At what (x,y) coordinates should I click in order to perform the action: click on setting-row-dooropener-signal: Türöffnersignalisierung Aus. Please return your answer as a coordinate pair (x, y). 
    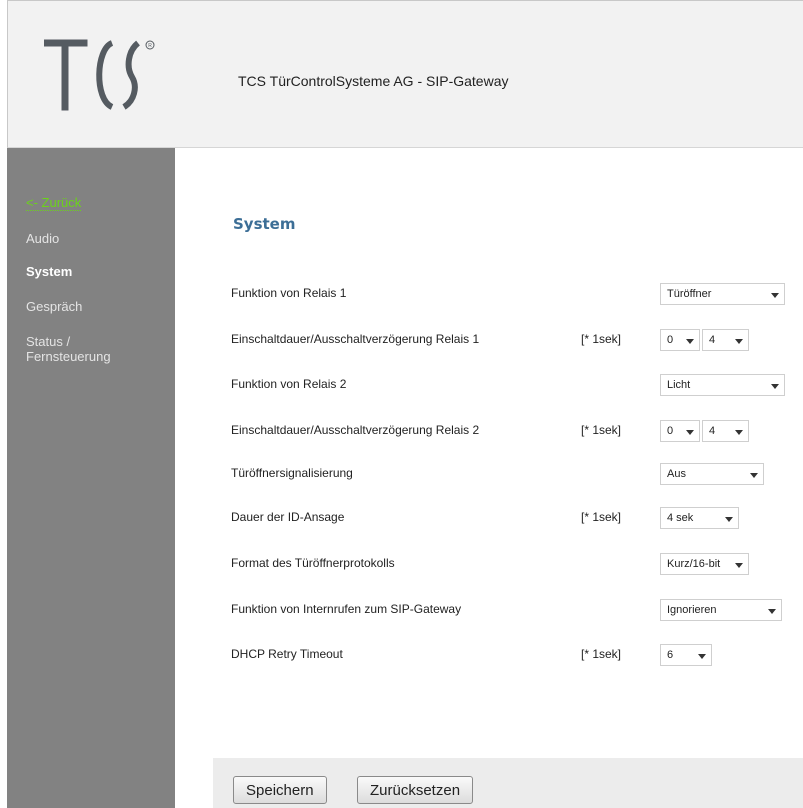
    Looking at the image, I should click on (489, 474).